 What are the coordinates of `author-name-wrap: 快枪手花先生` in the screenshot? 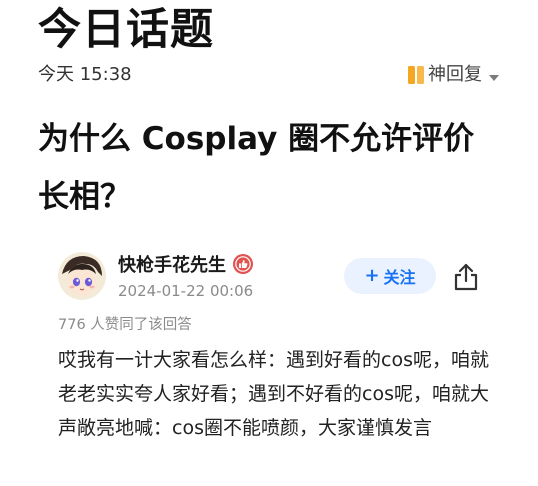 It's located at (186, 264).